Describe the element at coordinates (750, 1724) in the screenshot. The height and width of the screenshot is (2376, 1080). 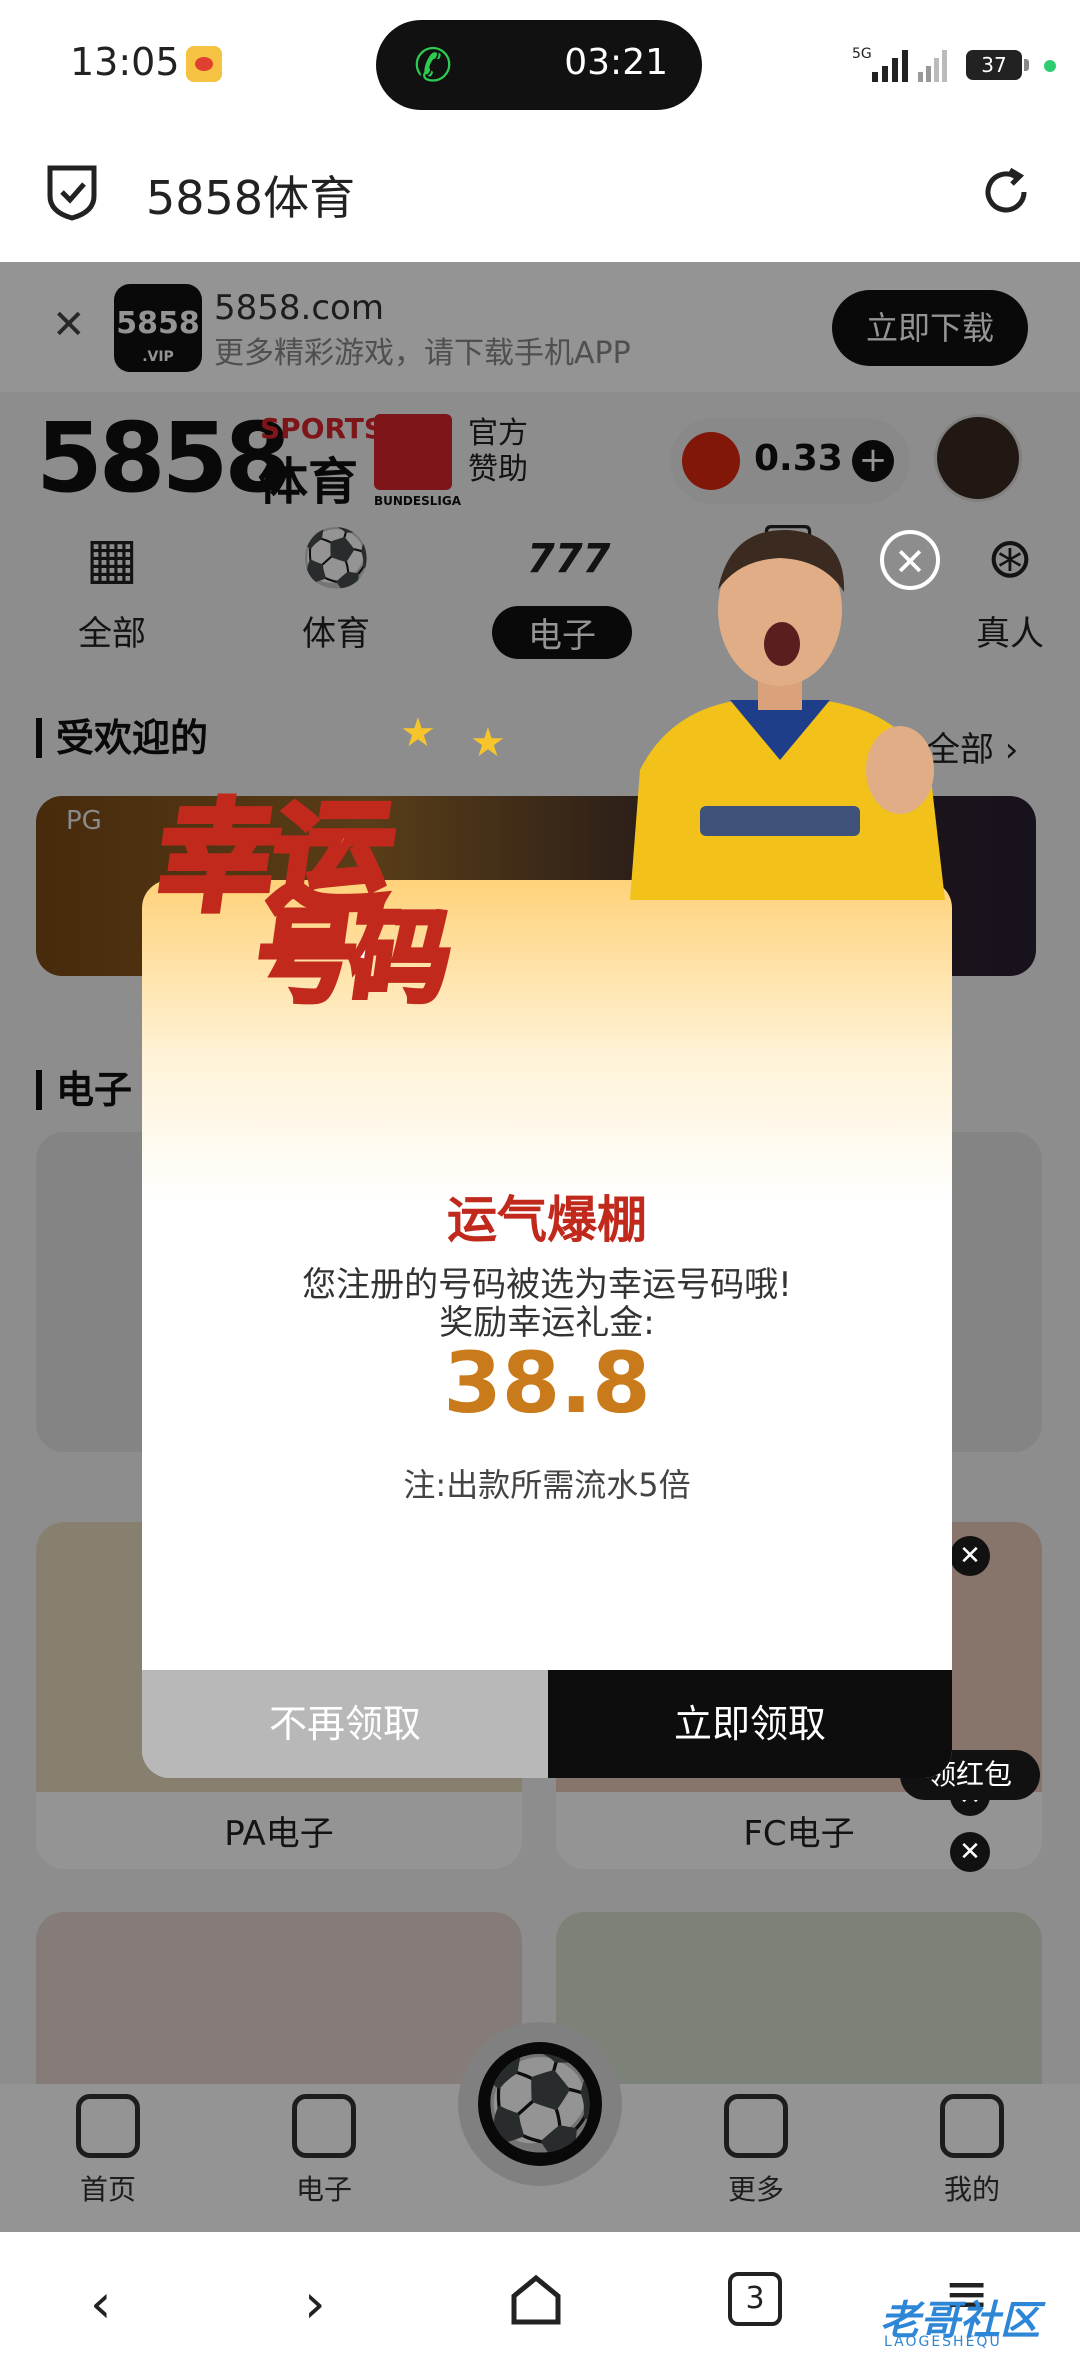
I see `claim-button: 立即领取` at that location.